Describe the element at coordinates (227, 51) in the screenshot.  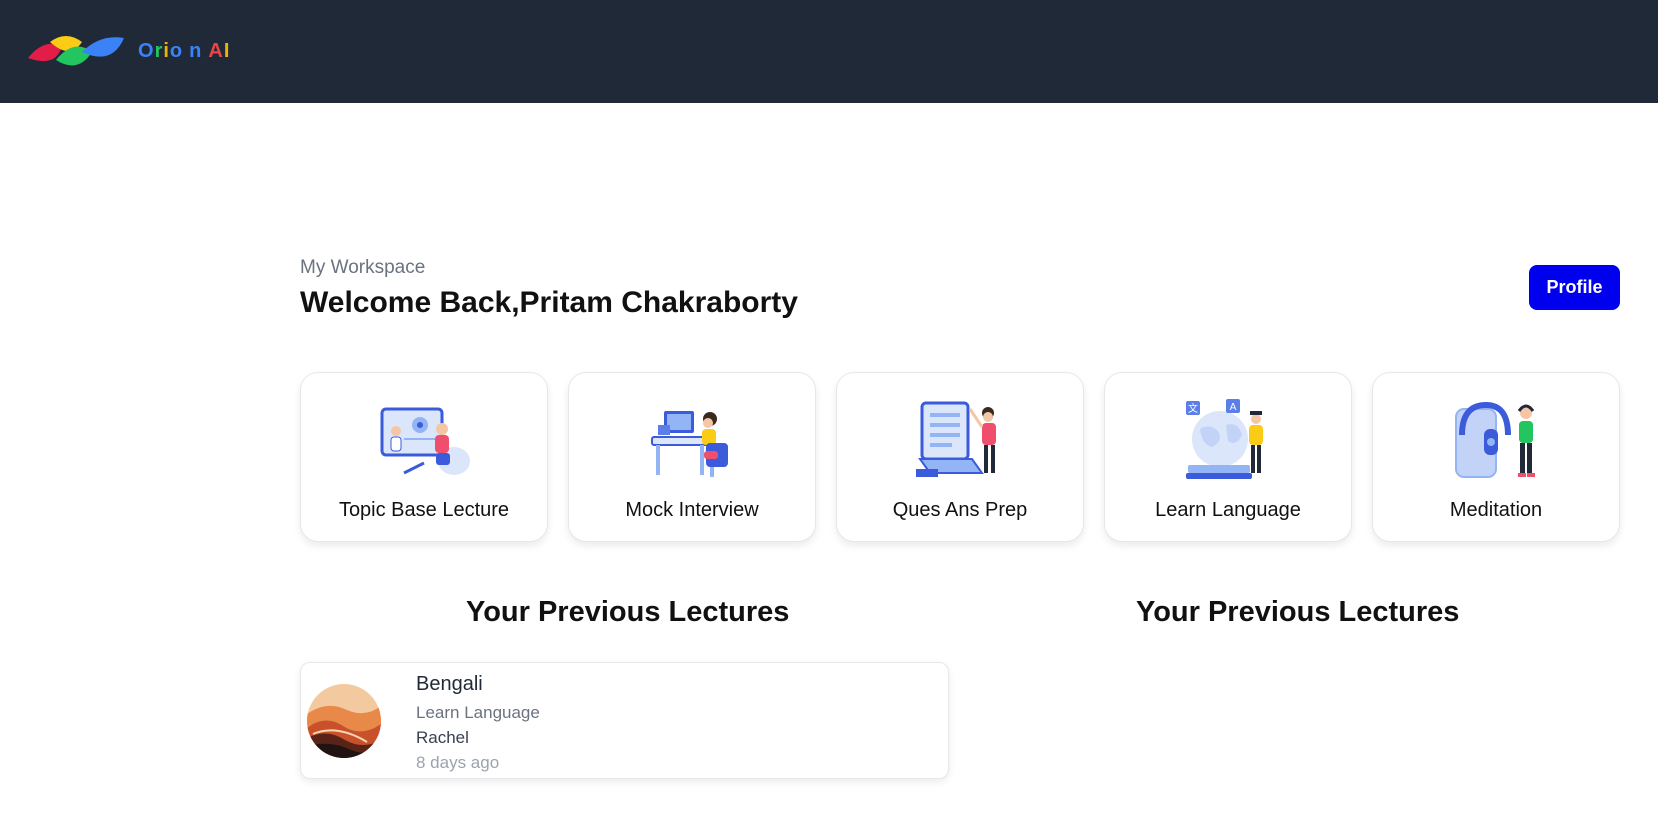
I see `brand-letter: I` at that location.